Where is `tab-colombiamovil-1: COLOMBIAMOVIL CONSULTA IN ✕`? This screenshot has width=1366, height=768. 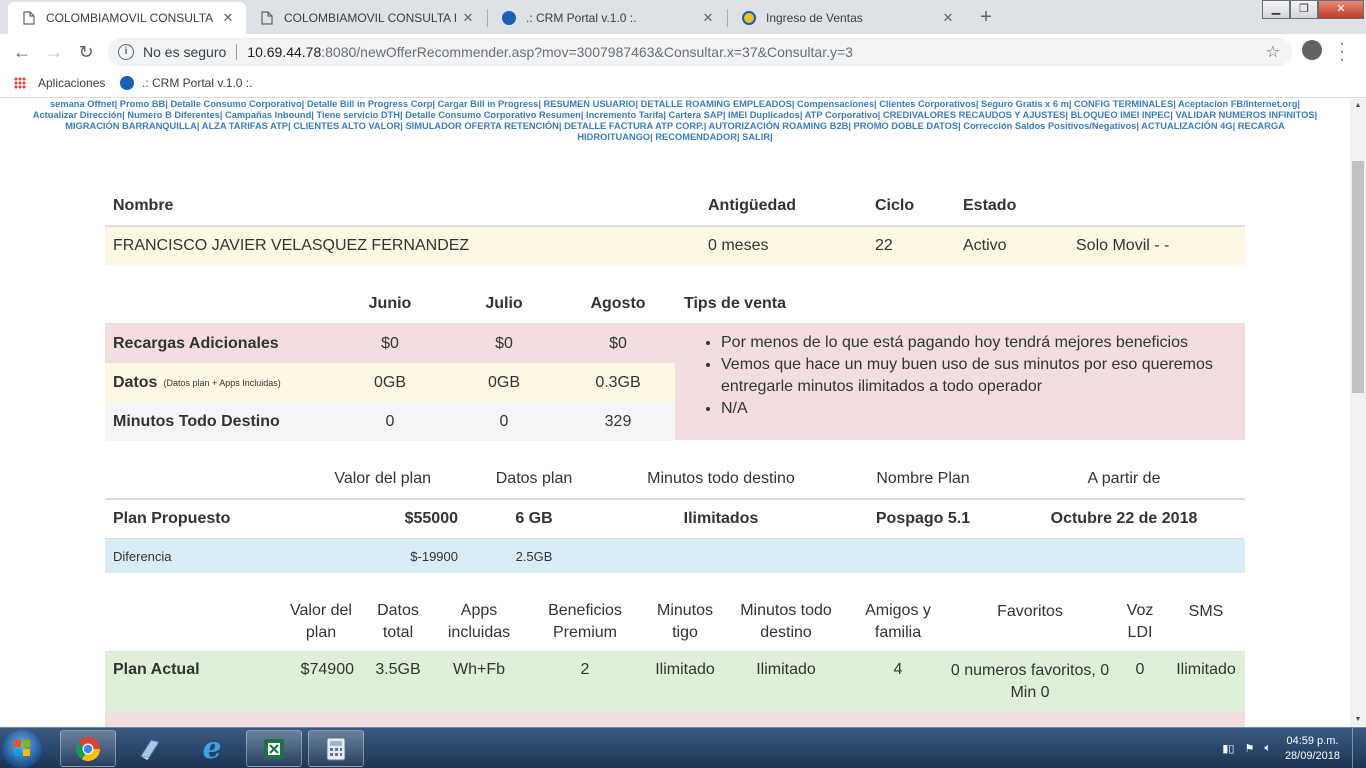
tab-colombiamovil-1: COLOMBIAMOVIL CONSULTA IN ✕ is located at coordinates (127, 18).